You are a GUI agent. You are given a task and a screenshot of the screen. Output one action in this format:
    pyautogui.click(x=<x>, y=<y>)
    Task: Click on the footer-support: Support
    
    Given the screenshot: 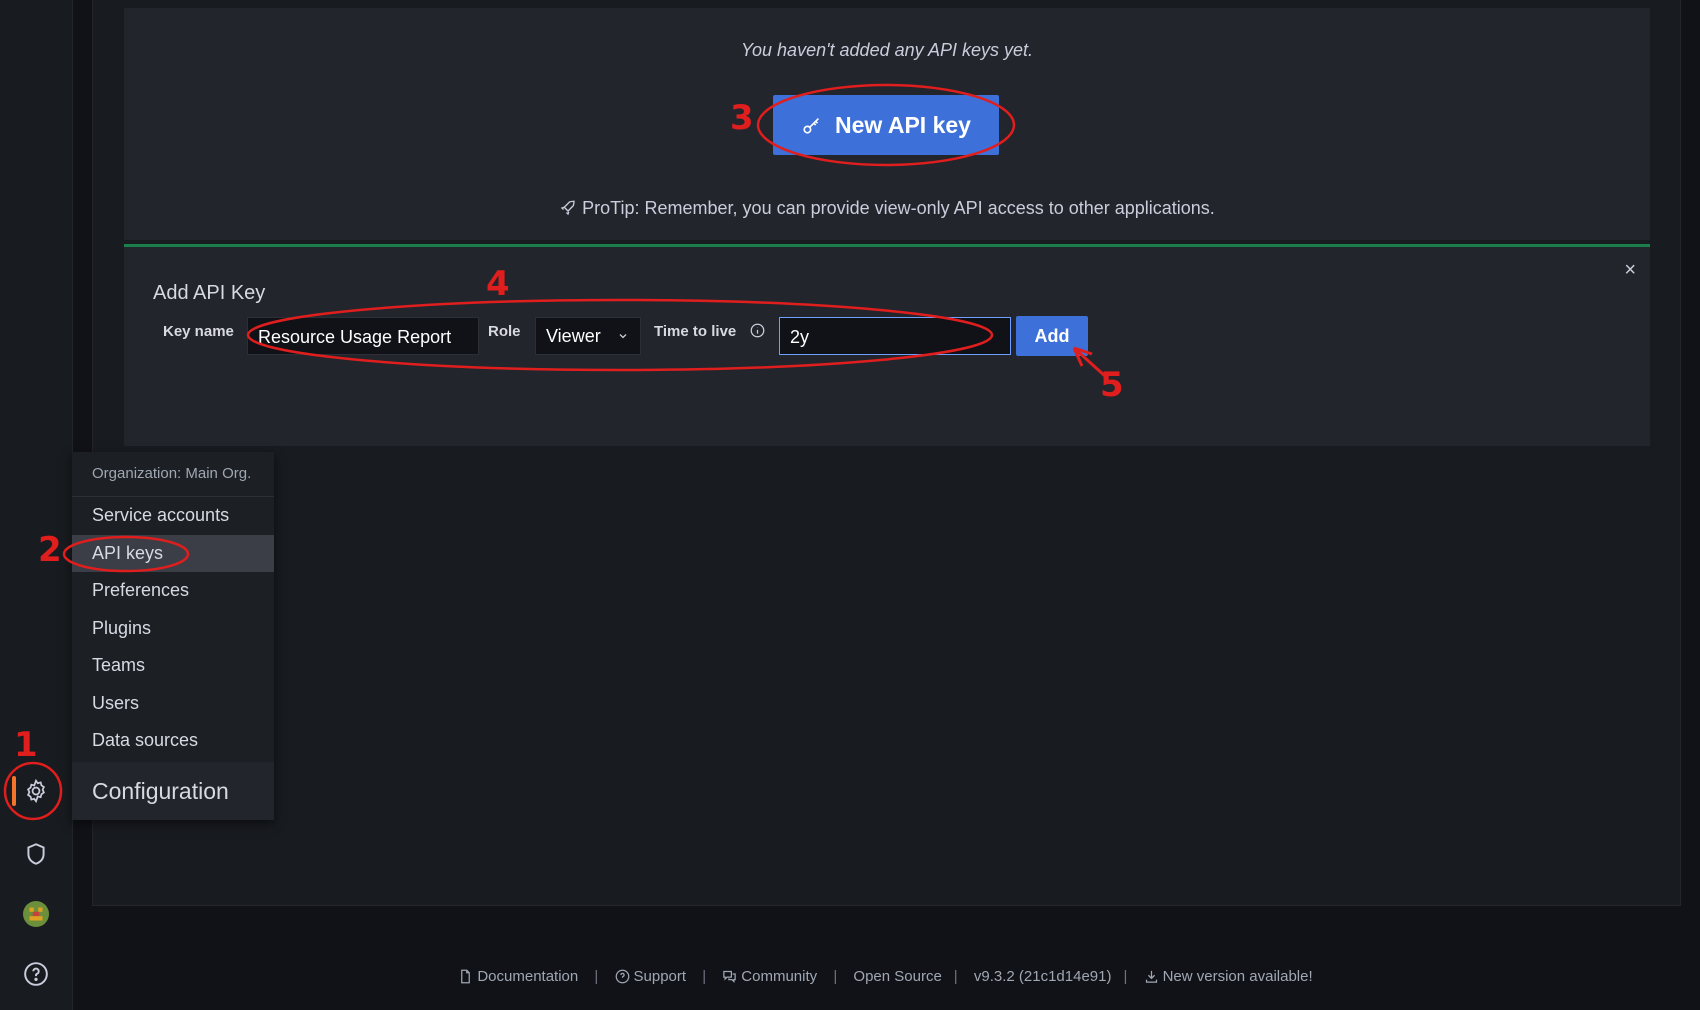 What is the action you would take?
    pyautogui.click(x=653, y=976)
    